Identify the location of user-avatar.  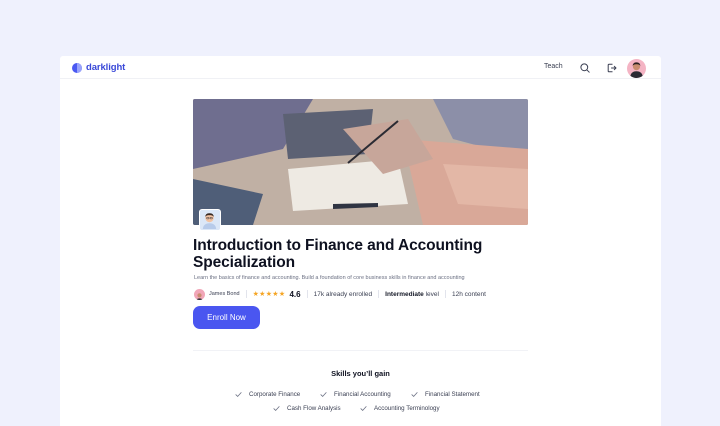
(636, 68).